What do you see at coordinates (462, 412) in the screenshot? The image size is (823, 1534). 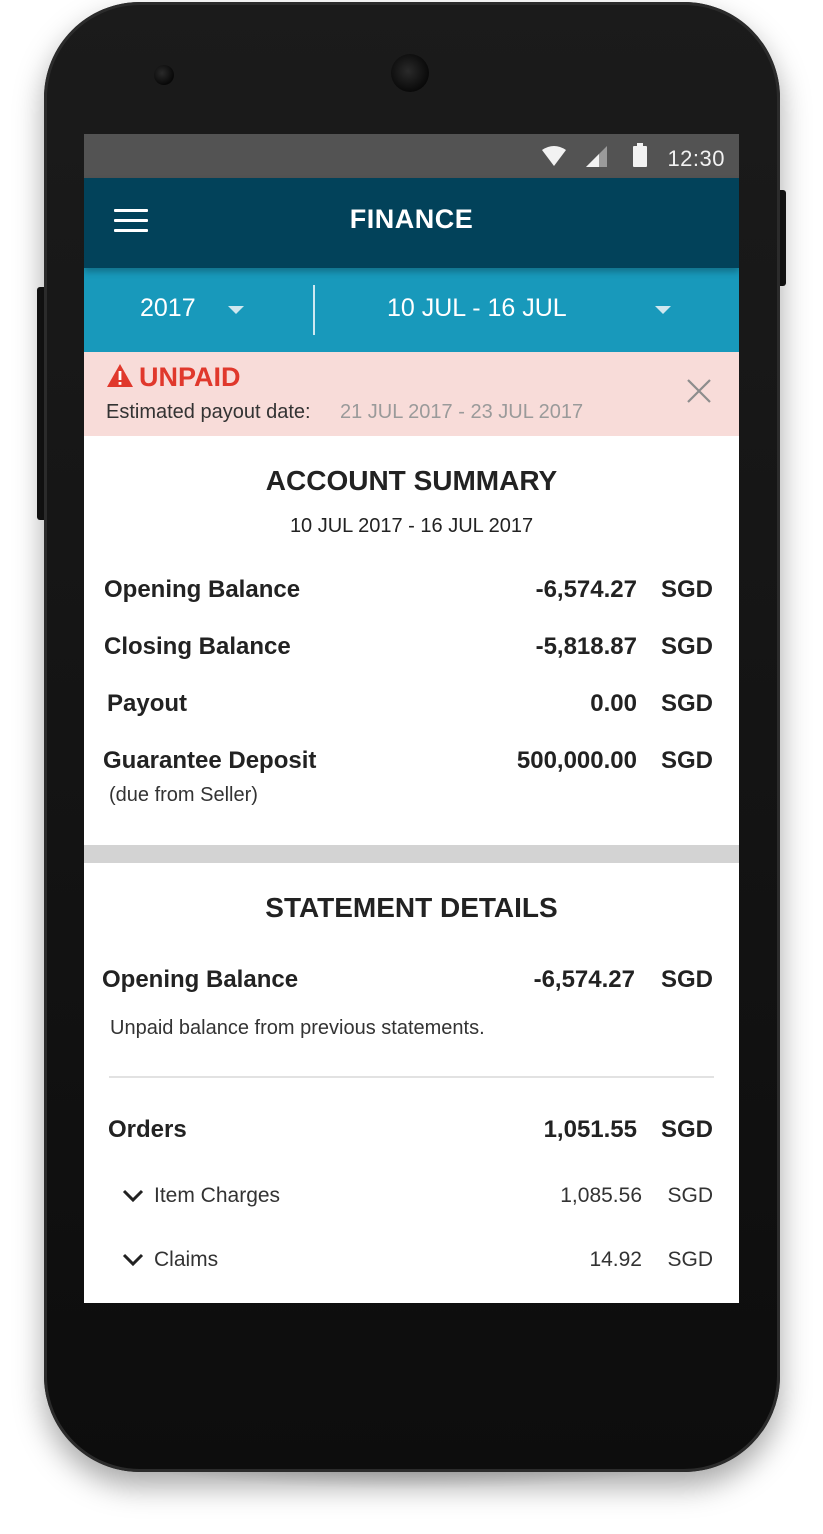 I see `payout-date-range: 21 JUL 2017 - 23 JUL 2017` at bounding box center [462, 412].